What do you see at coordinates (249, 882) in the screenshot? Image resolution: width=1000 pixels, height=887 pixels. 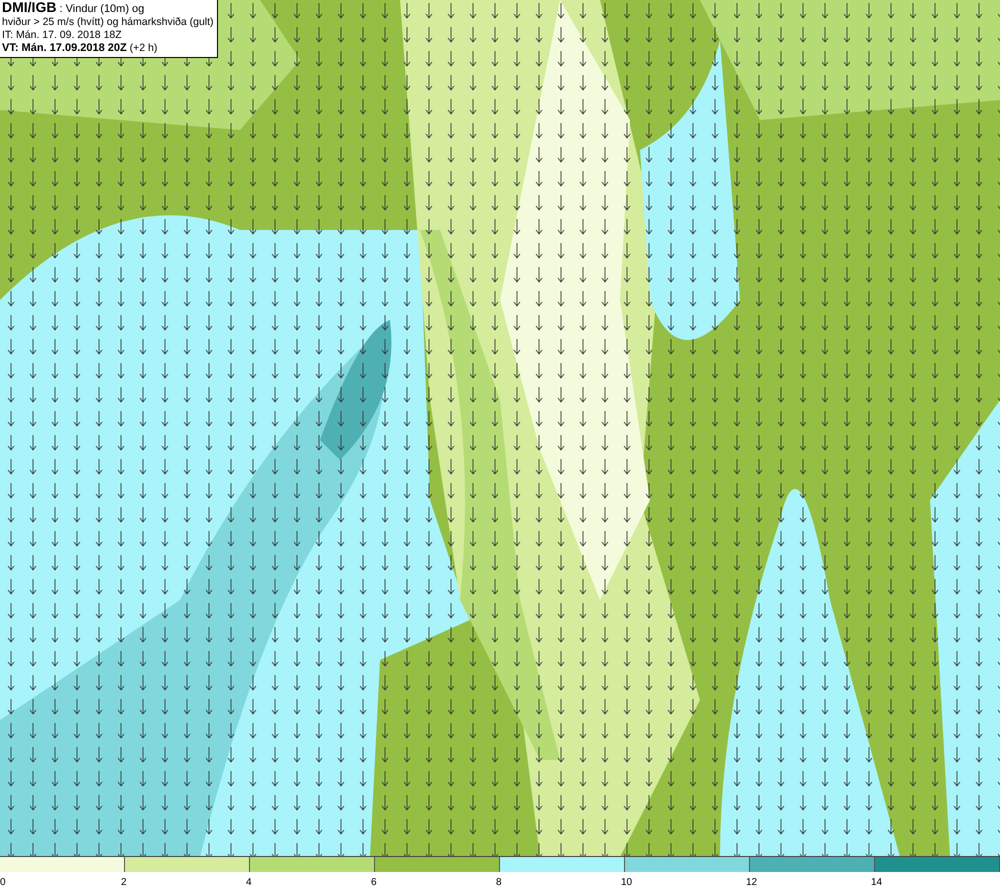 I see `legend-label: 4` at bounding box center [249, 882].